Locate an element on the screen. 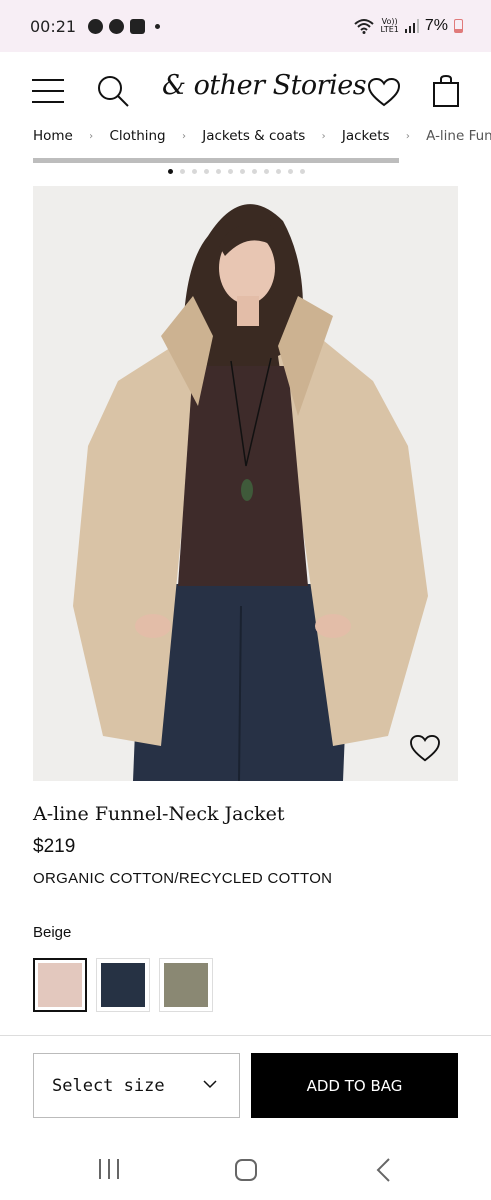  network-indicator: Vo)) LTE1 is located at coordinates (389, 26).